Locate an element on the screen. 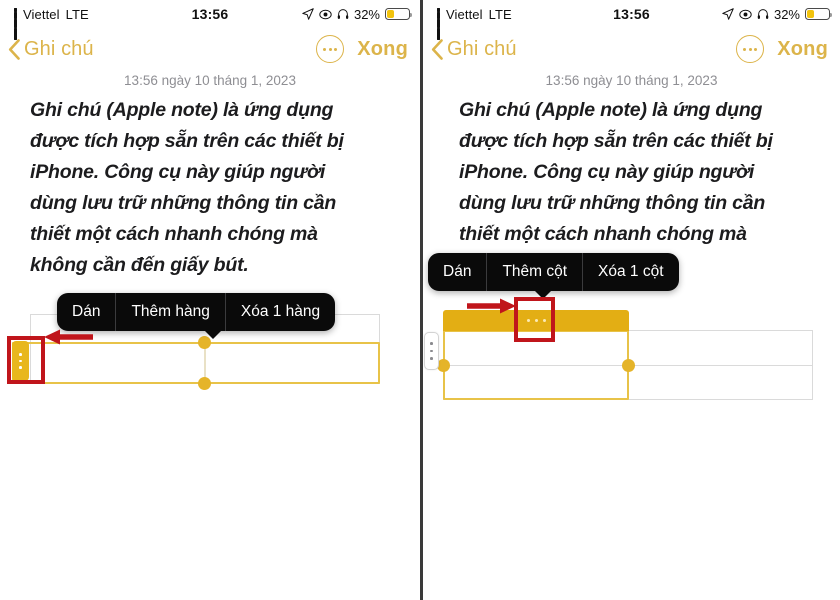  table-context-menu: Dán Thêm hàng Xóa 1 hàng is located at coordinates (196, 316).